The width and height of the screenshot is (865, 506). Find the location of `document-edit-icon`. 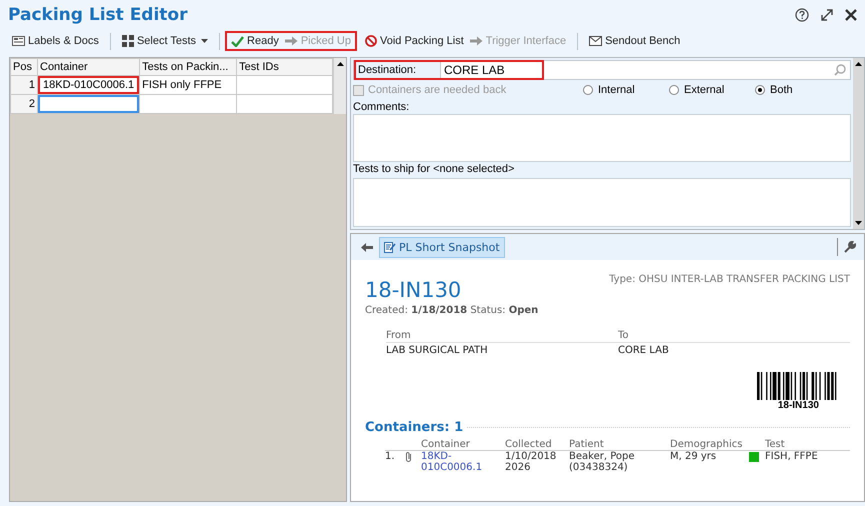

document-edit-icon is located at coordinates (390, 247).